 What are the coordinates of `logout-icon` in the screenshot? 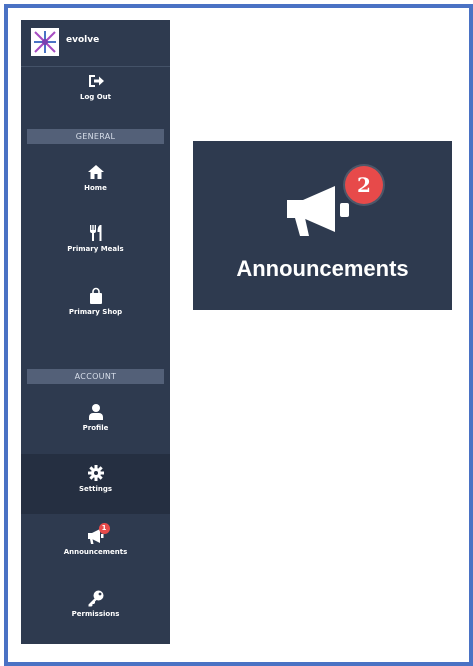 It's located at (96, 81).